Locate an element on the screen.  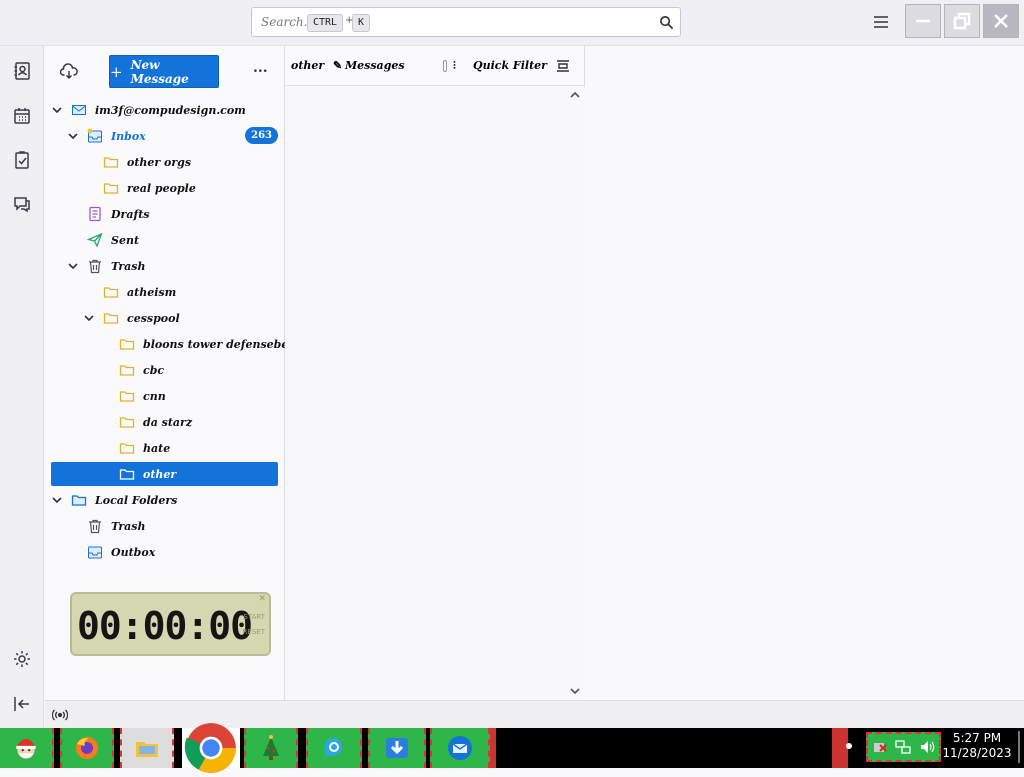
settings-icon is located at coordinates (22, 659).